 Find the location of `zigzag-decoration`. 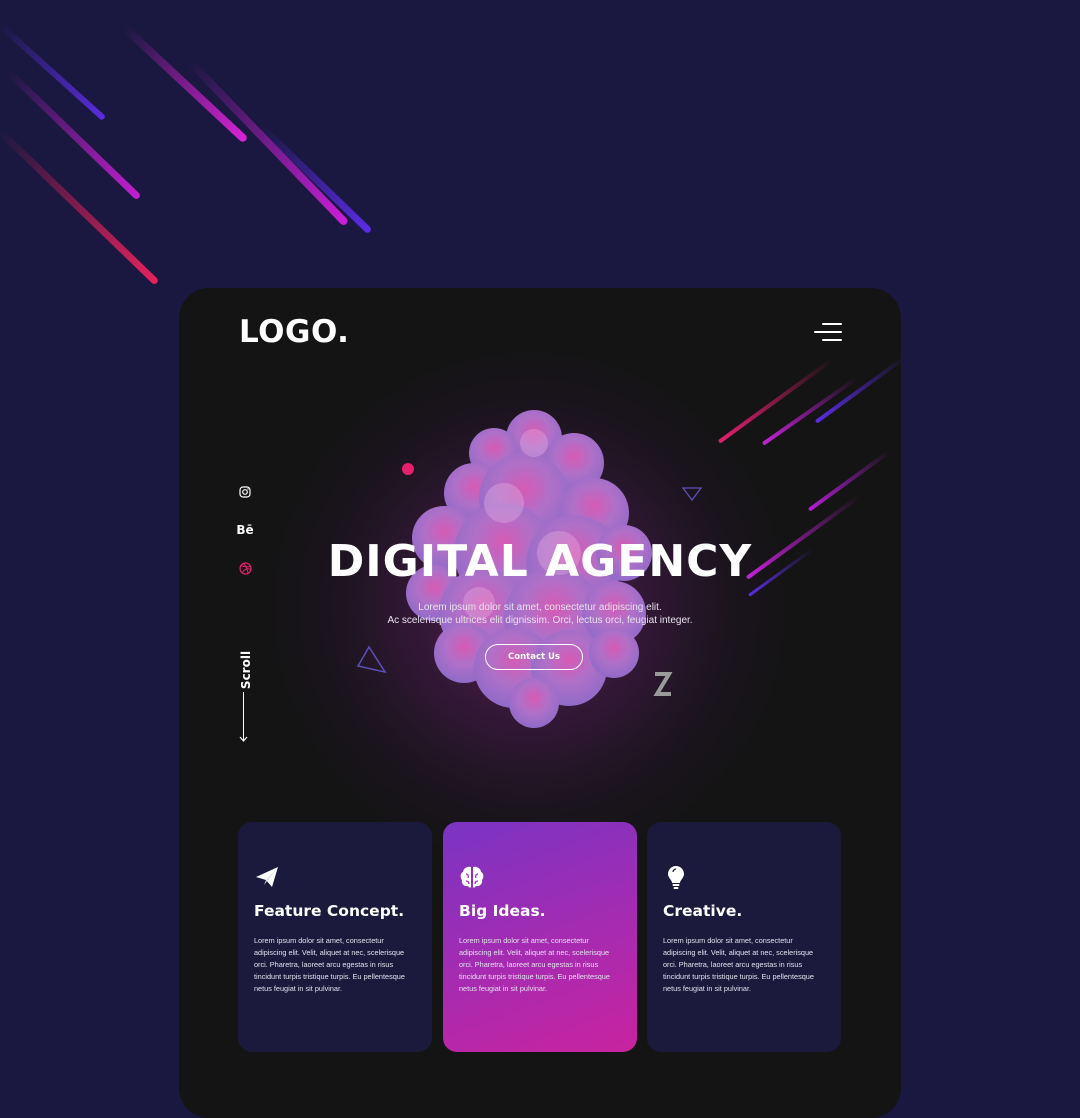

zigzag-decoration is located at coordinates (663, 684).